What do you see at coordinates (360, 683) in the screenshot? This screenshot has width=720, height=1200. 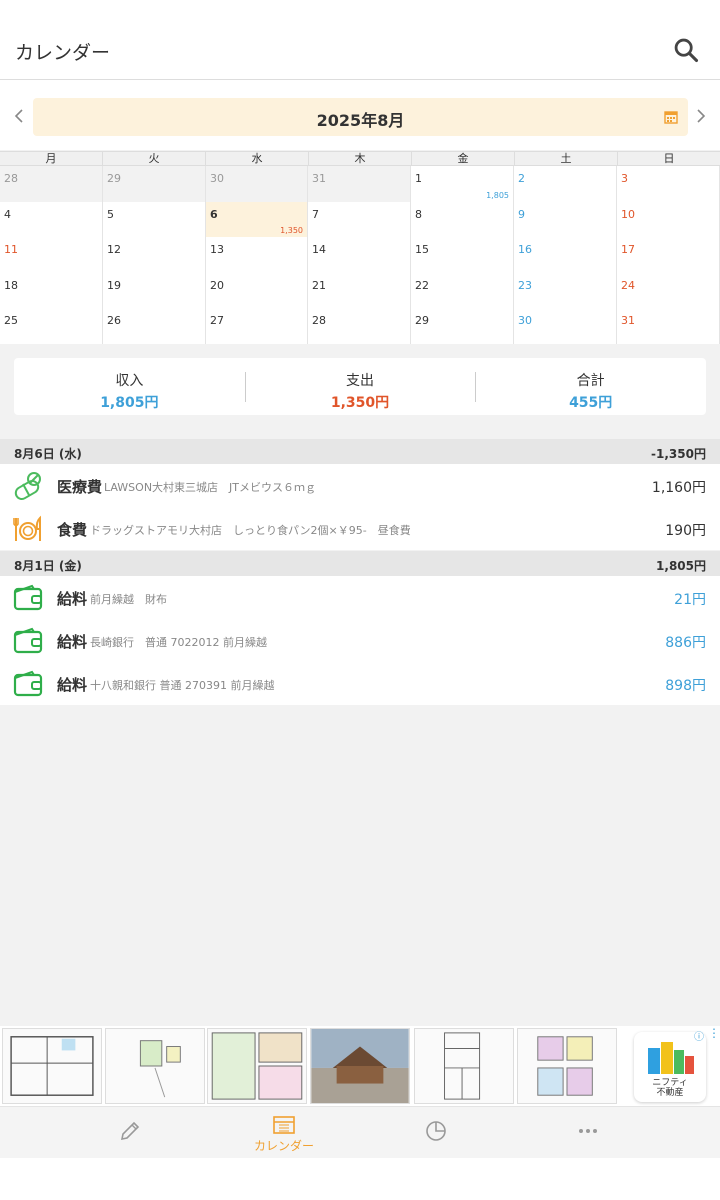 I see `transaction-row: 給料 十八親和銀行 普通 270391 前月繰越 898円` at bounding box center [360, 683].